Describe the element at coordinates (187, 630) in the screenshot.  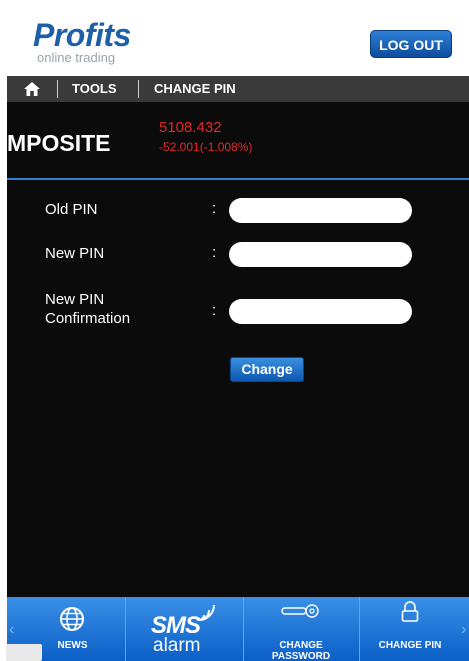
I see `sms-alarm-icon: SMS alarm` at that location.